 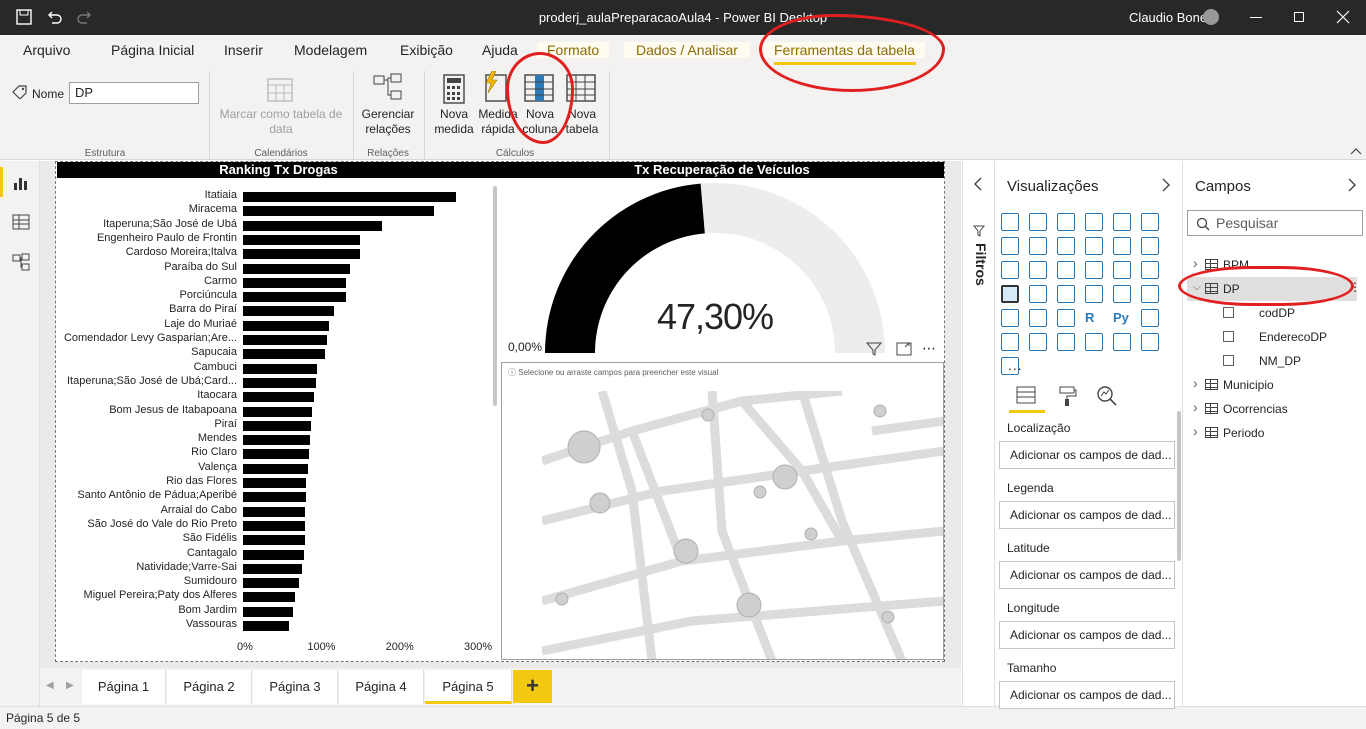 I want to click on focus-mode-icon, so click(x=904, y=349).